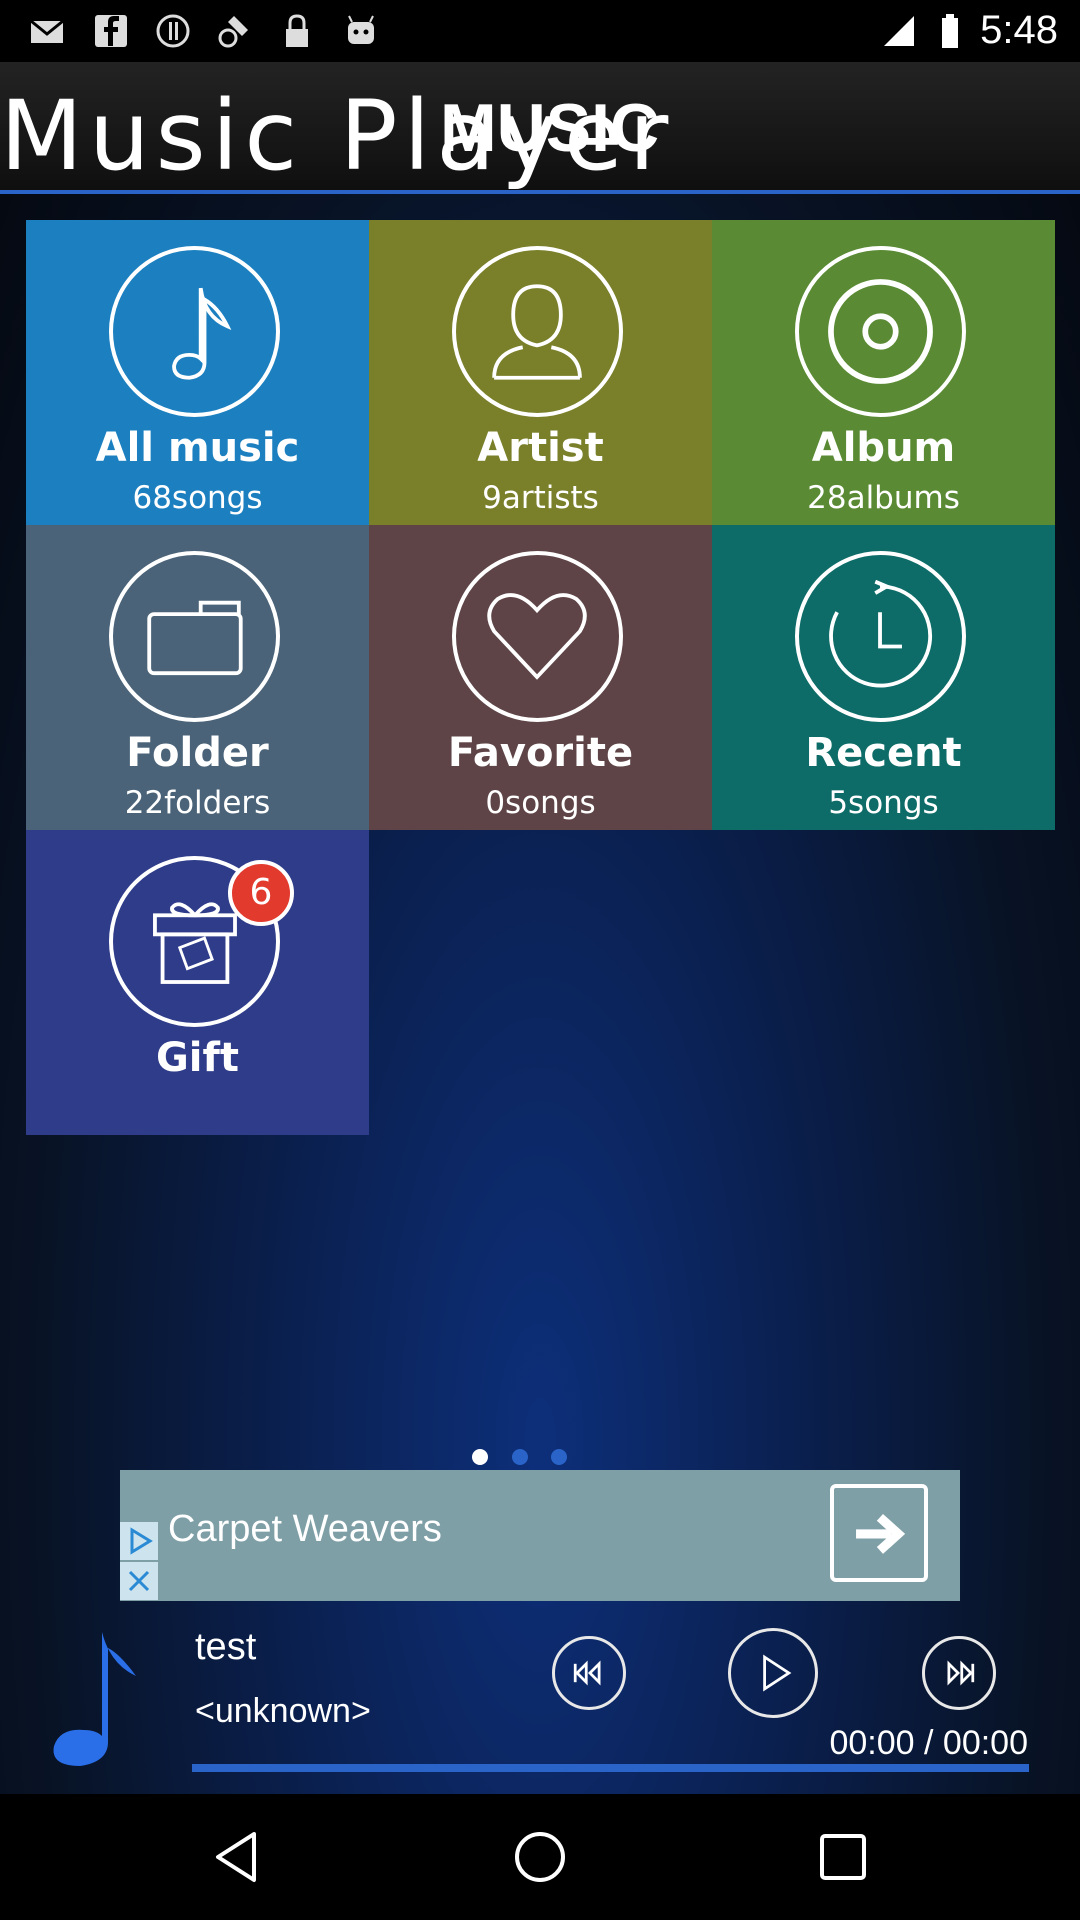  What do you see at coordinates (950, 31) in the screenshot?
I see `battery-icon` at bounding box center [950, 31].